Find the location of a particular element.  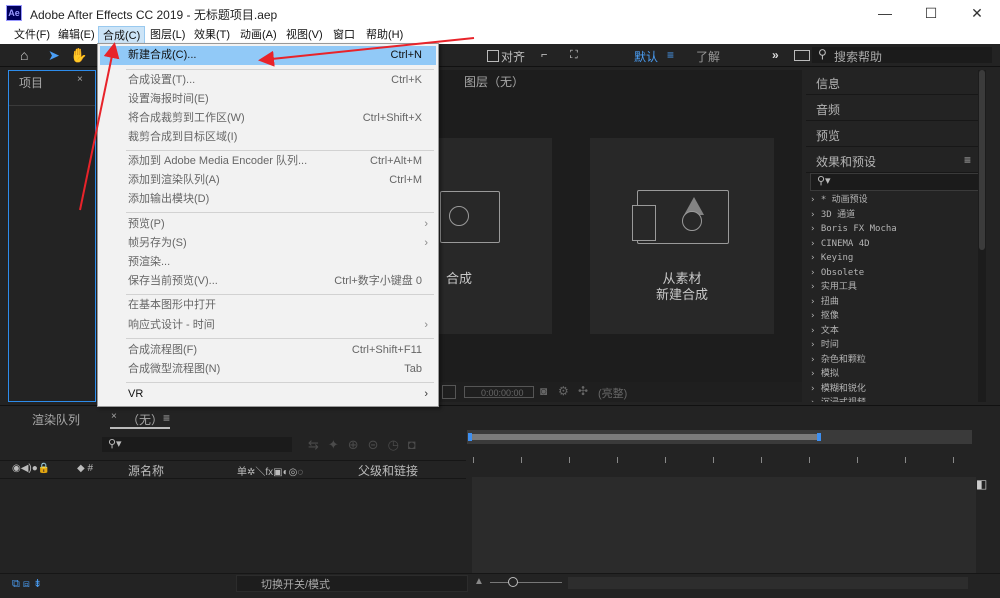

annotation-arrow-to-menu is located at coordinates (99, 126).